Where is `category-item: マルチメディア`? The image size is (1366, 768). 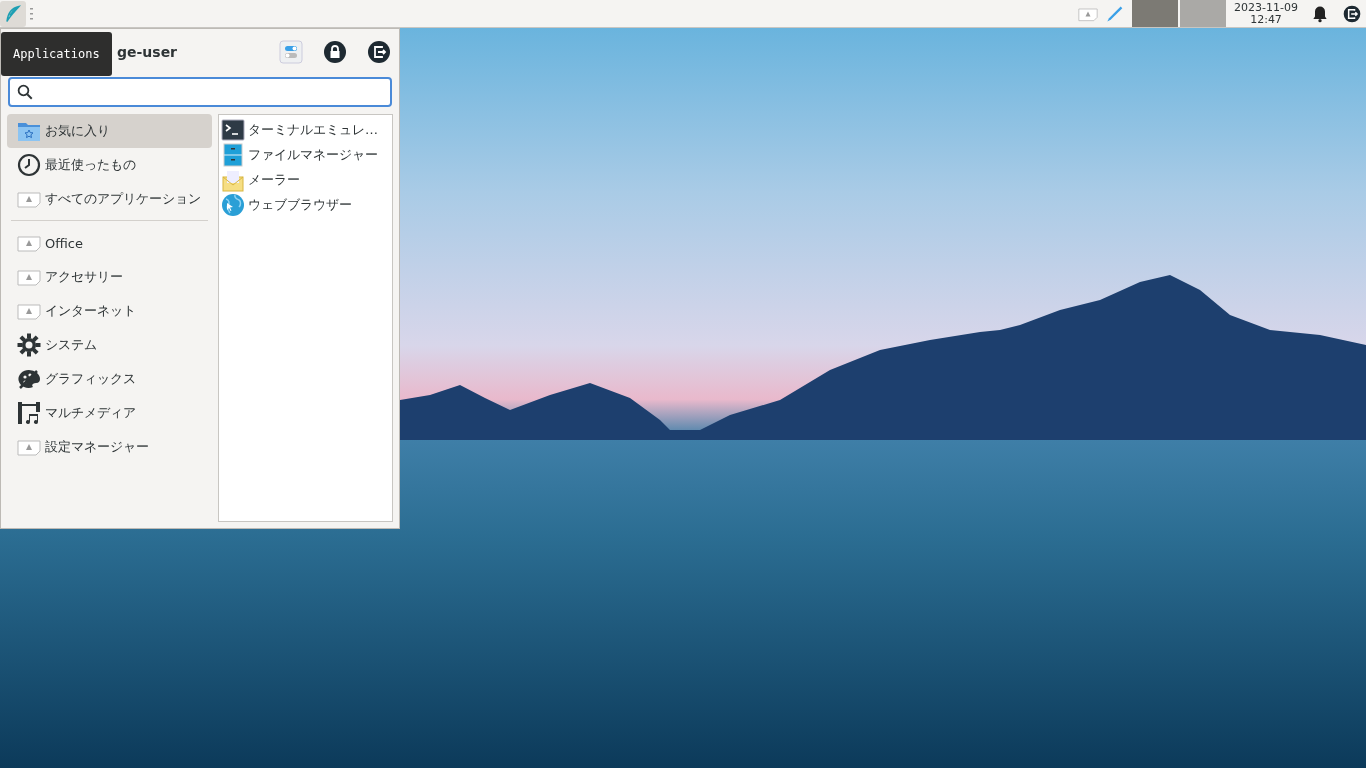
category-item: マルチメディア is located at coordinates (109, 413).